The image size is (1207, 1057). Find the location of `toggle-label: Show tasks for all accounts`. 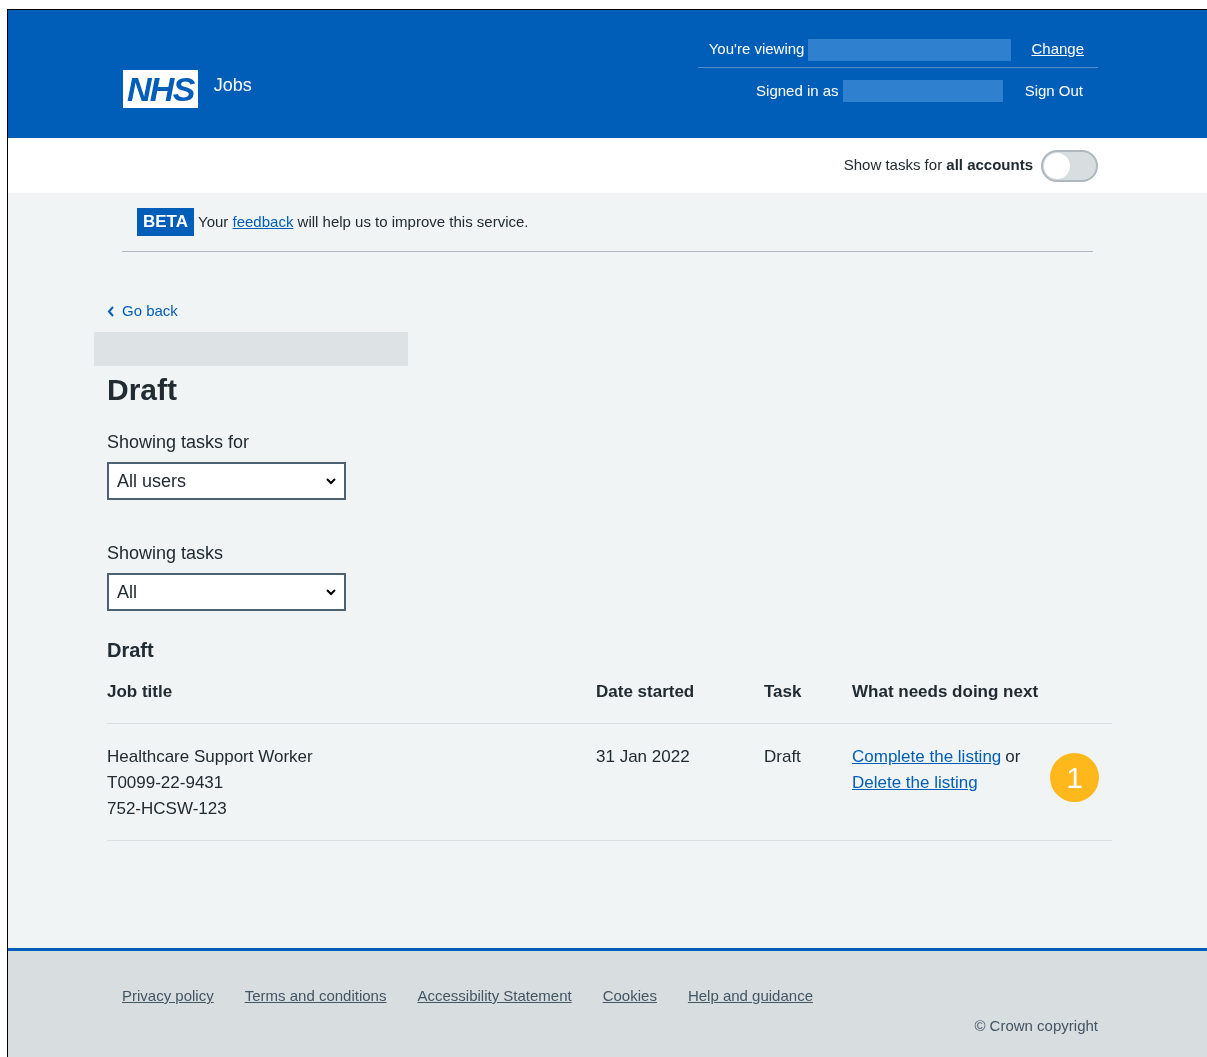

toggle-label: Show tasks for all accounts is located at coordinates (938, 165).